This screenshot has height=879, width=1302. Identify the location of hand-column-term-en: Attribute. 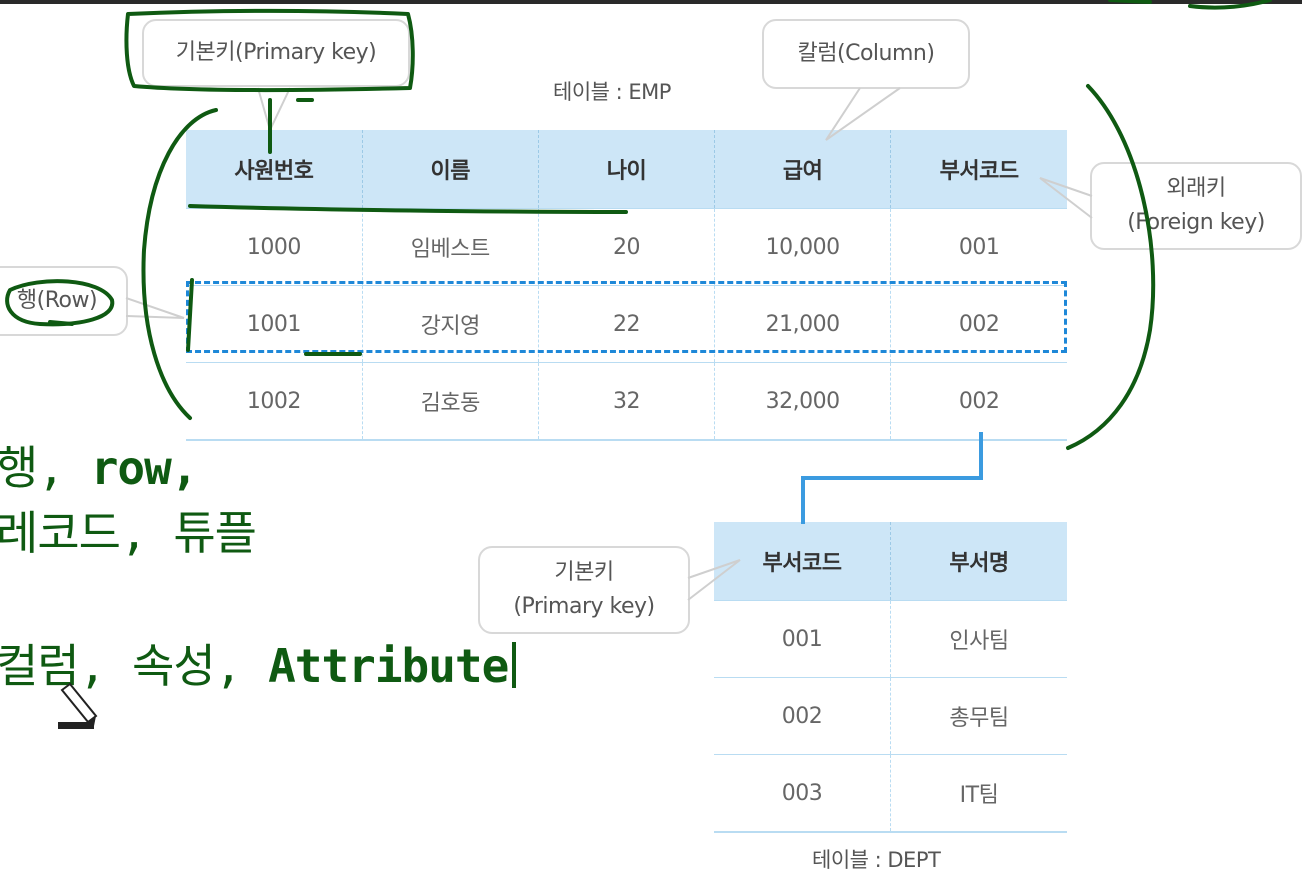
(388, 666).